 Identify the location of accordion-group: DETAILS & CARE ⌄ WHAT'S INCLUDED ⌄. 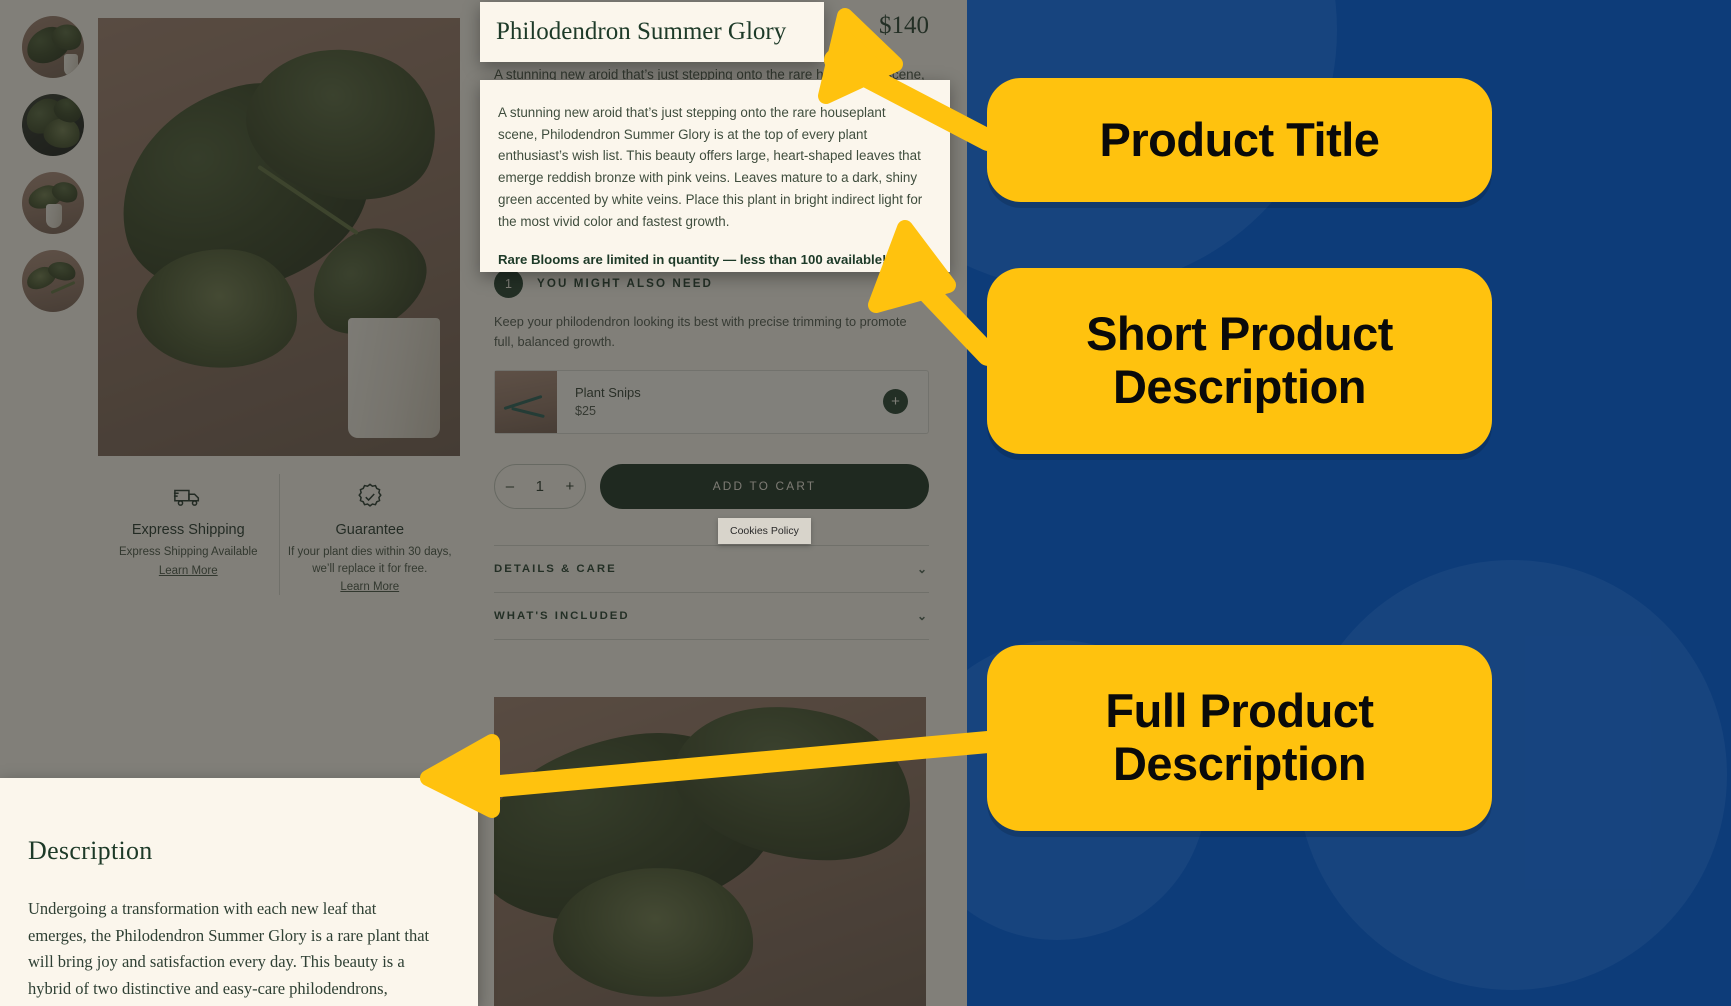
(711, 592).